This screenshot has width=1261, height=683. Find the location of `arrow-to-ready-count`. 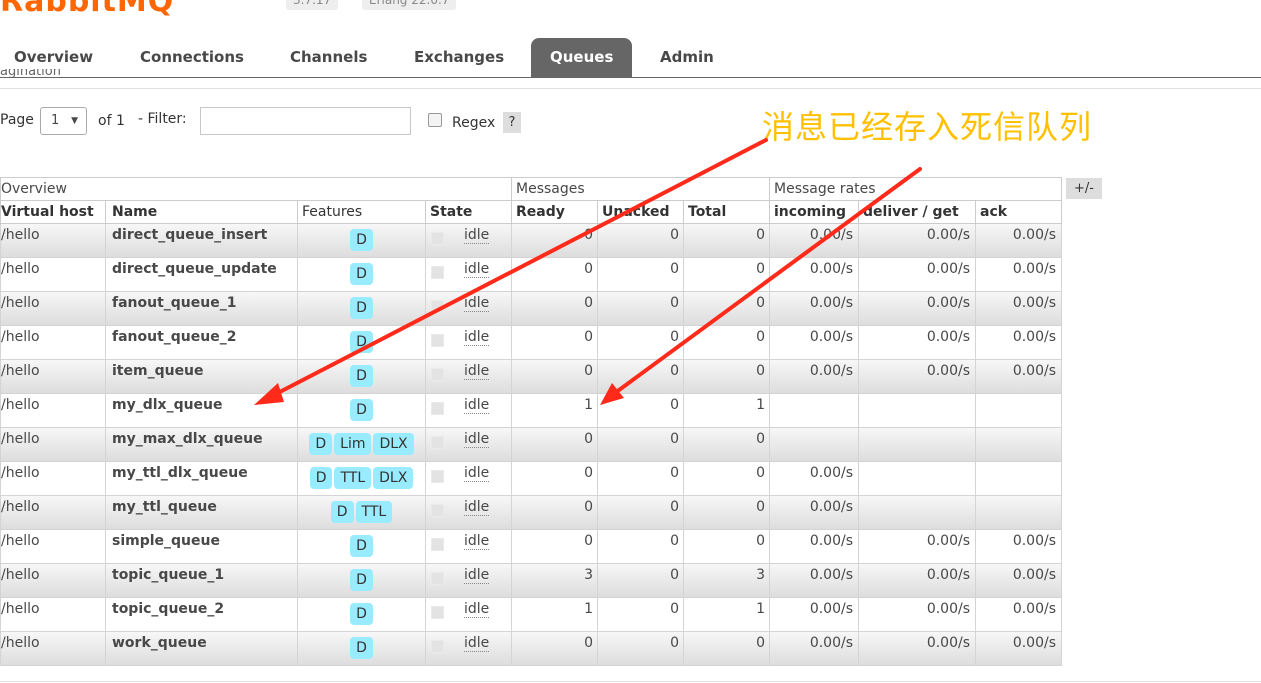

arrow-to-ready-count is located at coordinates (761, 286).